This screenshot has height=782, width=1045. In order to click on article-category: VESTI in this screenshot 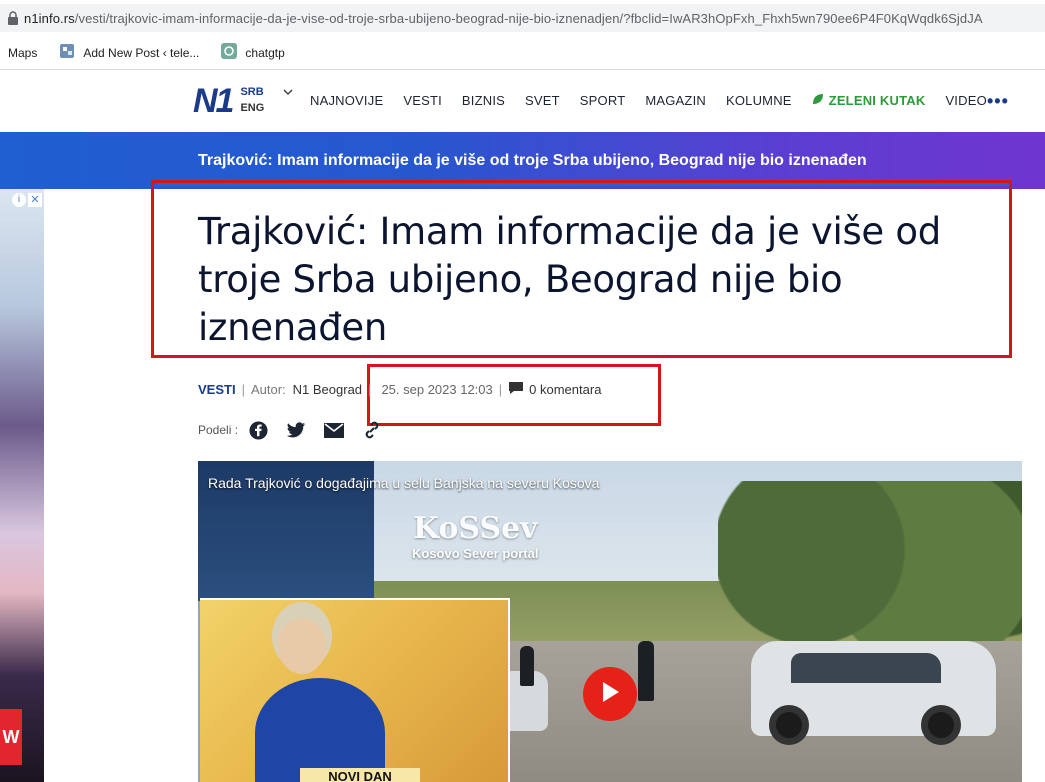, I will do `click(217, 389)`.